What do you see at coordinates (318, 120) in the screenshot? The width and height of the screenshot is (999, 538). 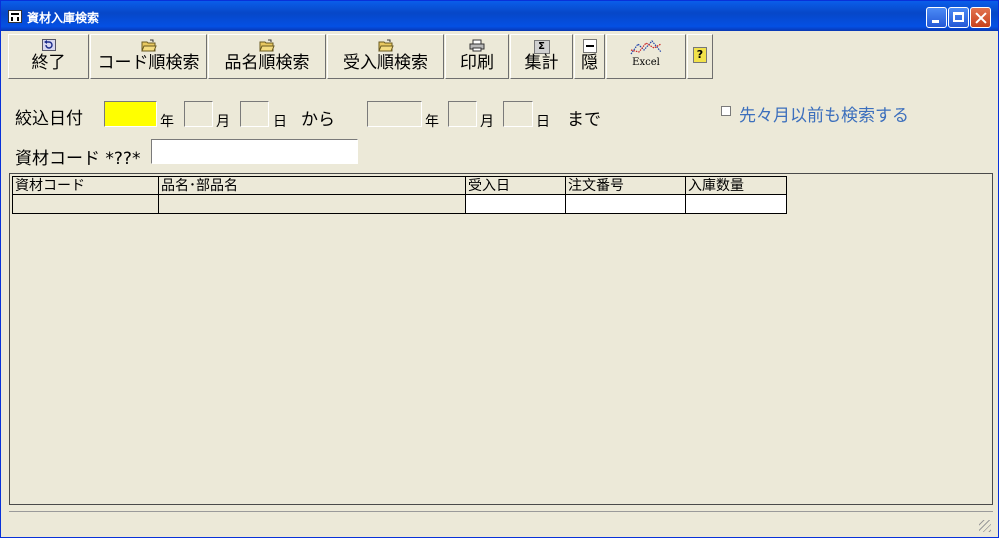 I see `from-label: から` at bounding box center [318, 120].